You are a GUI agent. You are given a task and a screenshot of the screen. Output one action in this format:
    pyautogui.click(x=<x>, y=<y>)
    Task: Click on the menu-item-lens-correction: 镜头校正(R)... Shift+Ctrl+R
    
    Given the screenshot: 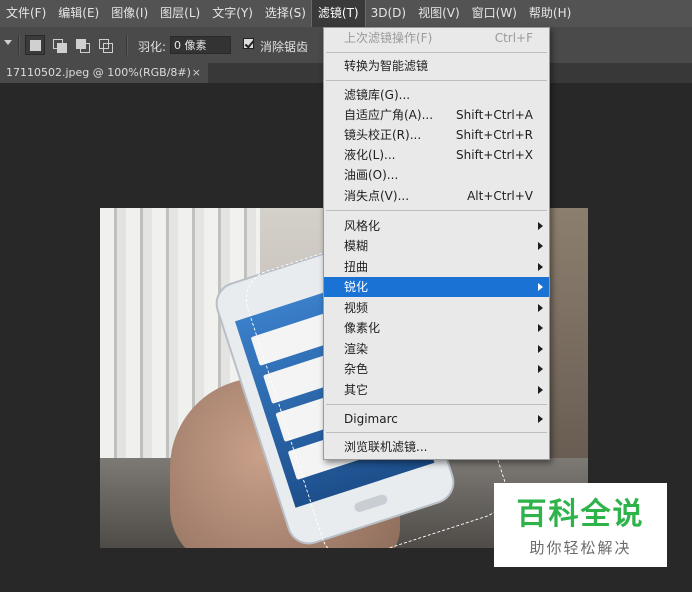 What is the action you would take?
    pyautogui.click(x=436, y=135)
    